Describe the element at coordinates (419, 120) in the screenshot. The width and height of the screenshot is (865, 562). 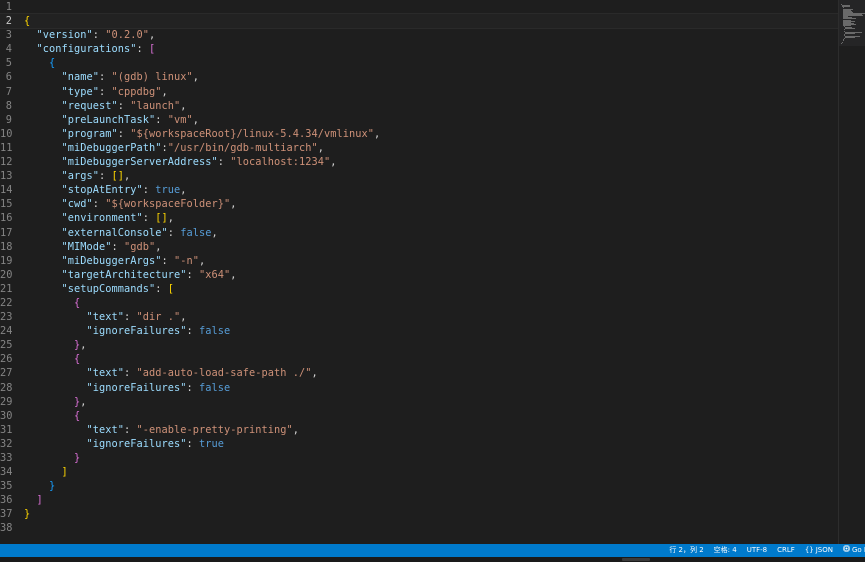
I see `code-line: 9 "preLaunchTask": "vm",` at that location.